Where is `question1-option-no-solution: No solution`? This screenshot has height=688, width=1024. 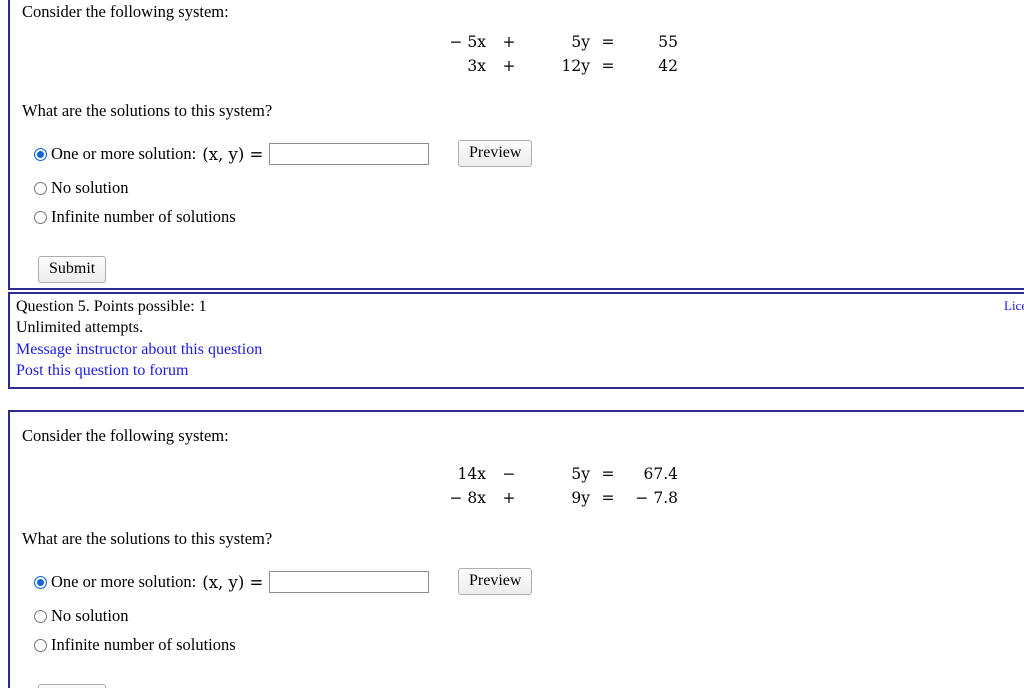
question1-option-no-solution: No solution is located at coordinates (84, 188).